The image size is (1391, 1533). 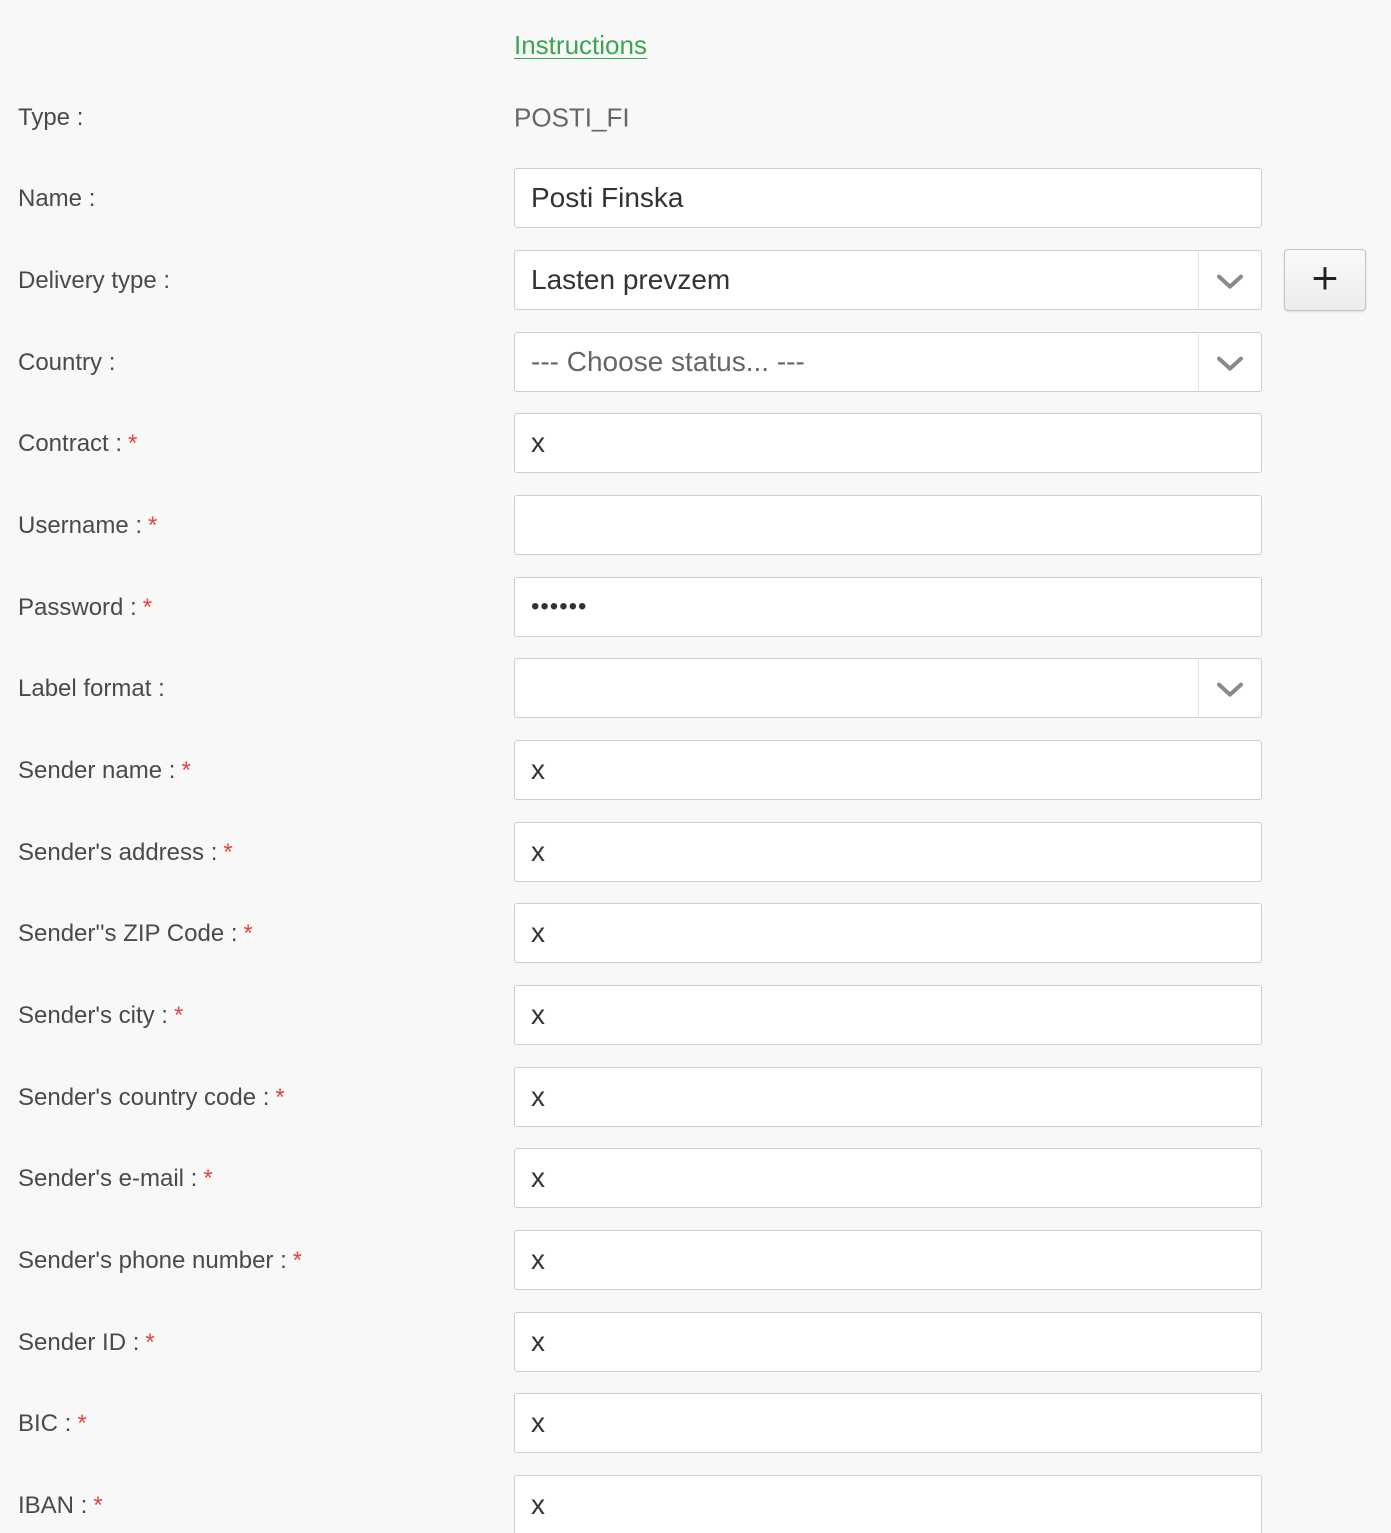 I want to click on plus-icon: +, so click(x=1325, y=278).